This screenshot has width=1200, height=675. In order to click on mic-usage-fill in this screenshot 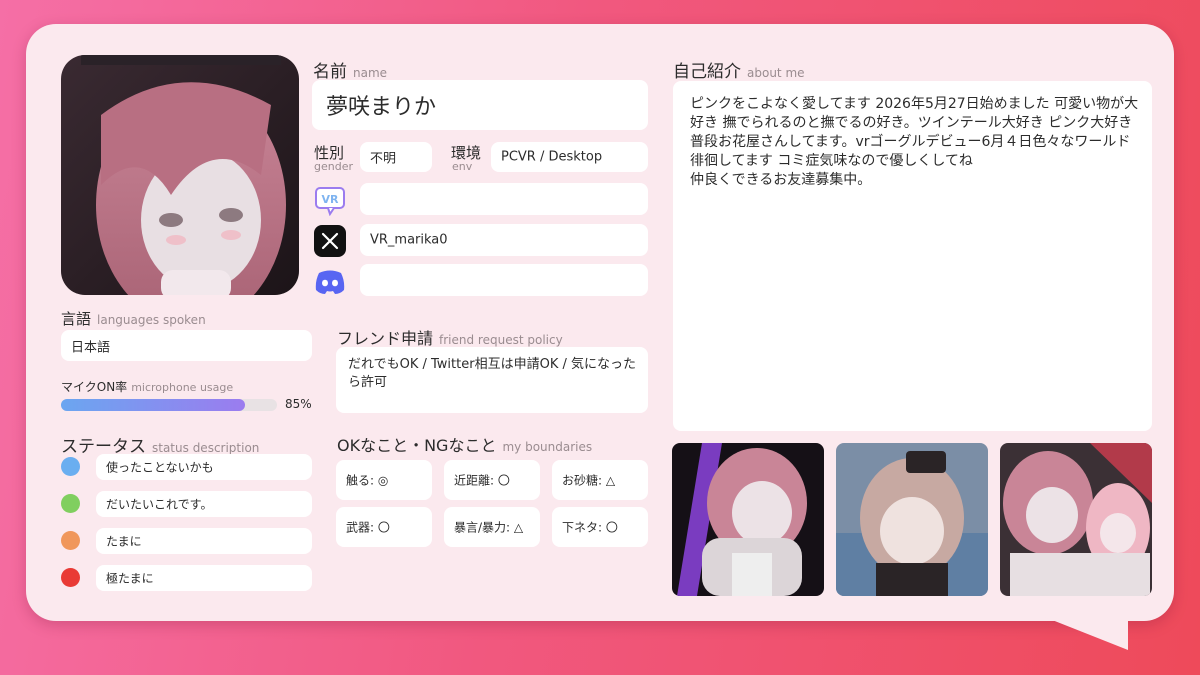, I will do `click(153, 405)`.